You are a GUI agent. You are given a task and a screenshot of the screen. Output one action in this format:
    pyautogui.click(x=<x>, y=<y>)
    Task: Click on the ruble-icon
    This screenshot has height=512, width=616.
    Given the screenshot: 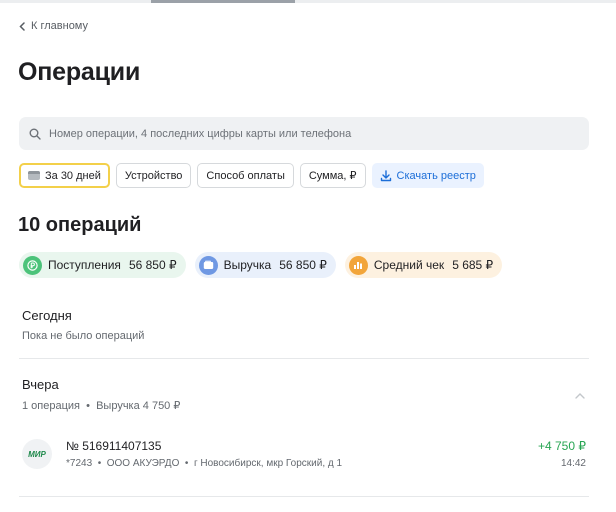 What is the action you would take?
    pyautogui.click(x=32, y=265)
    